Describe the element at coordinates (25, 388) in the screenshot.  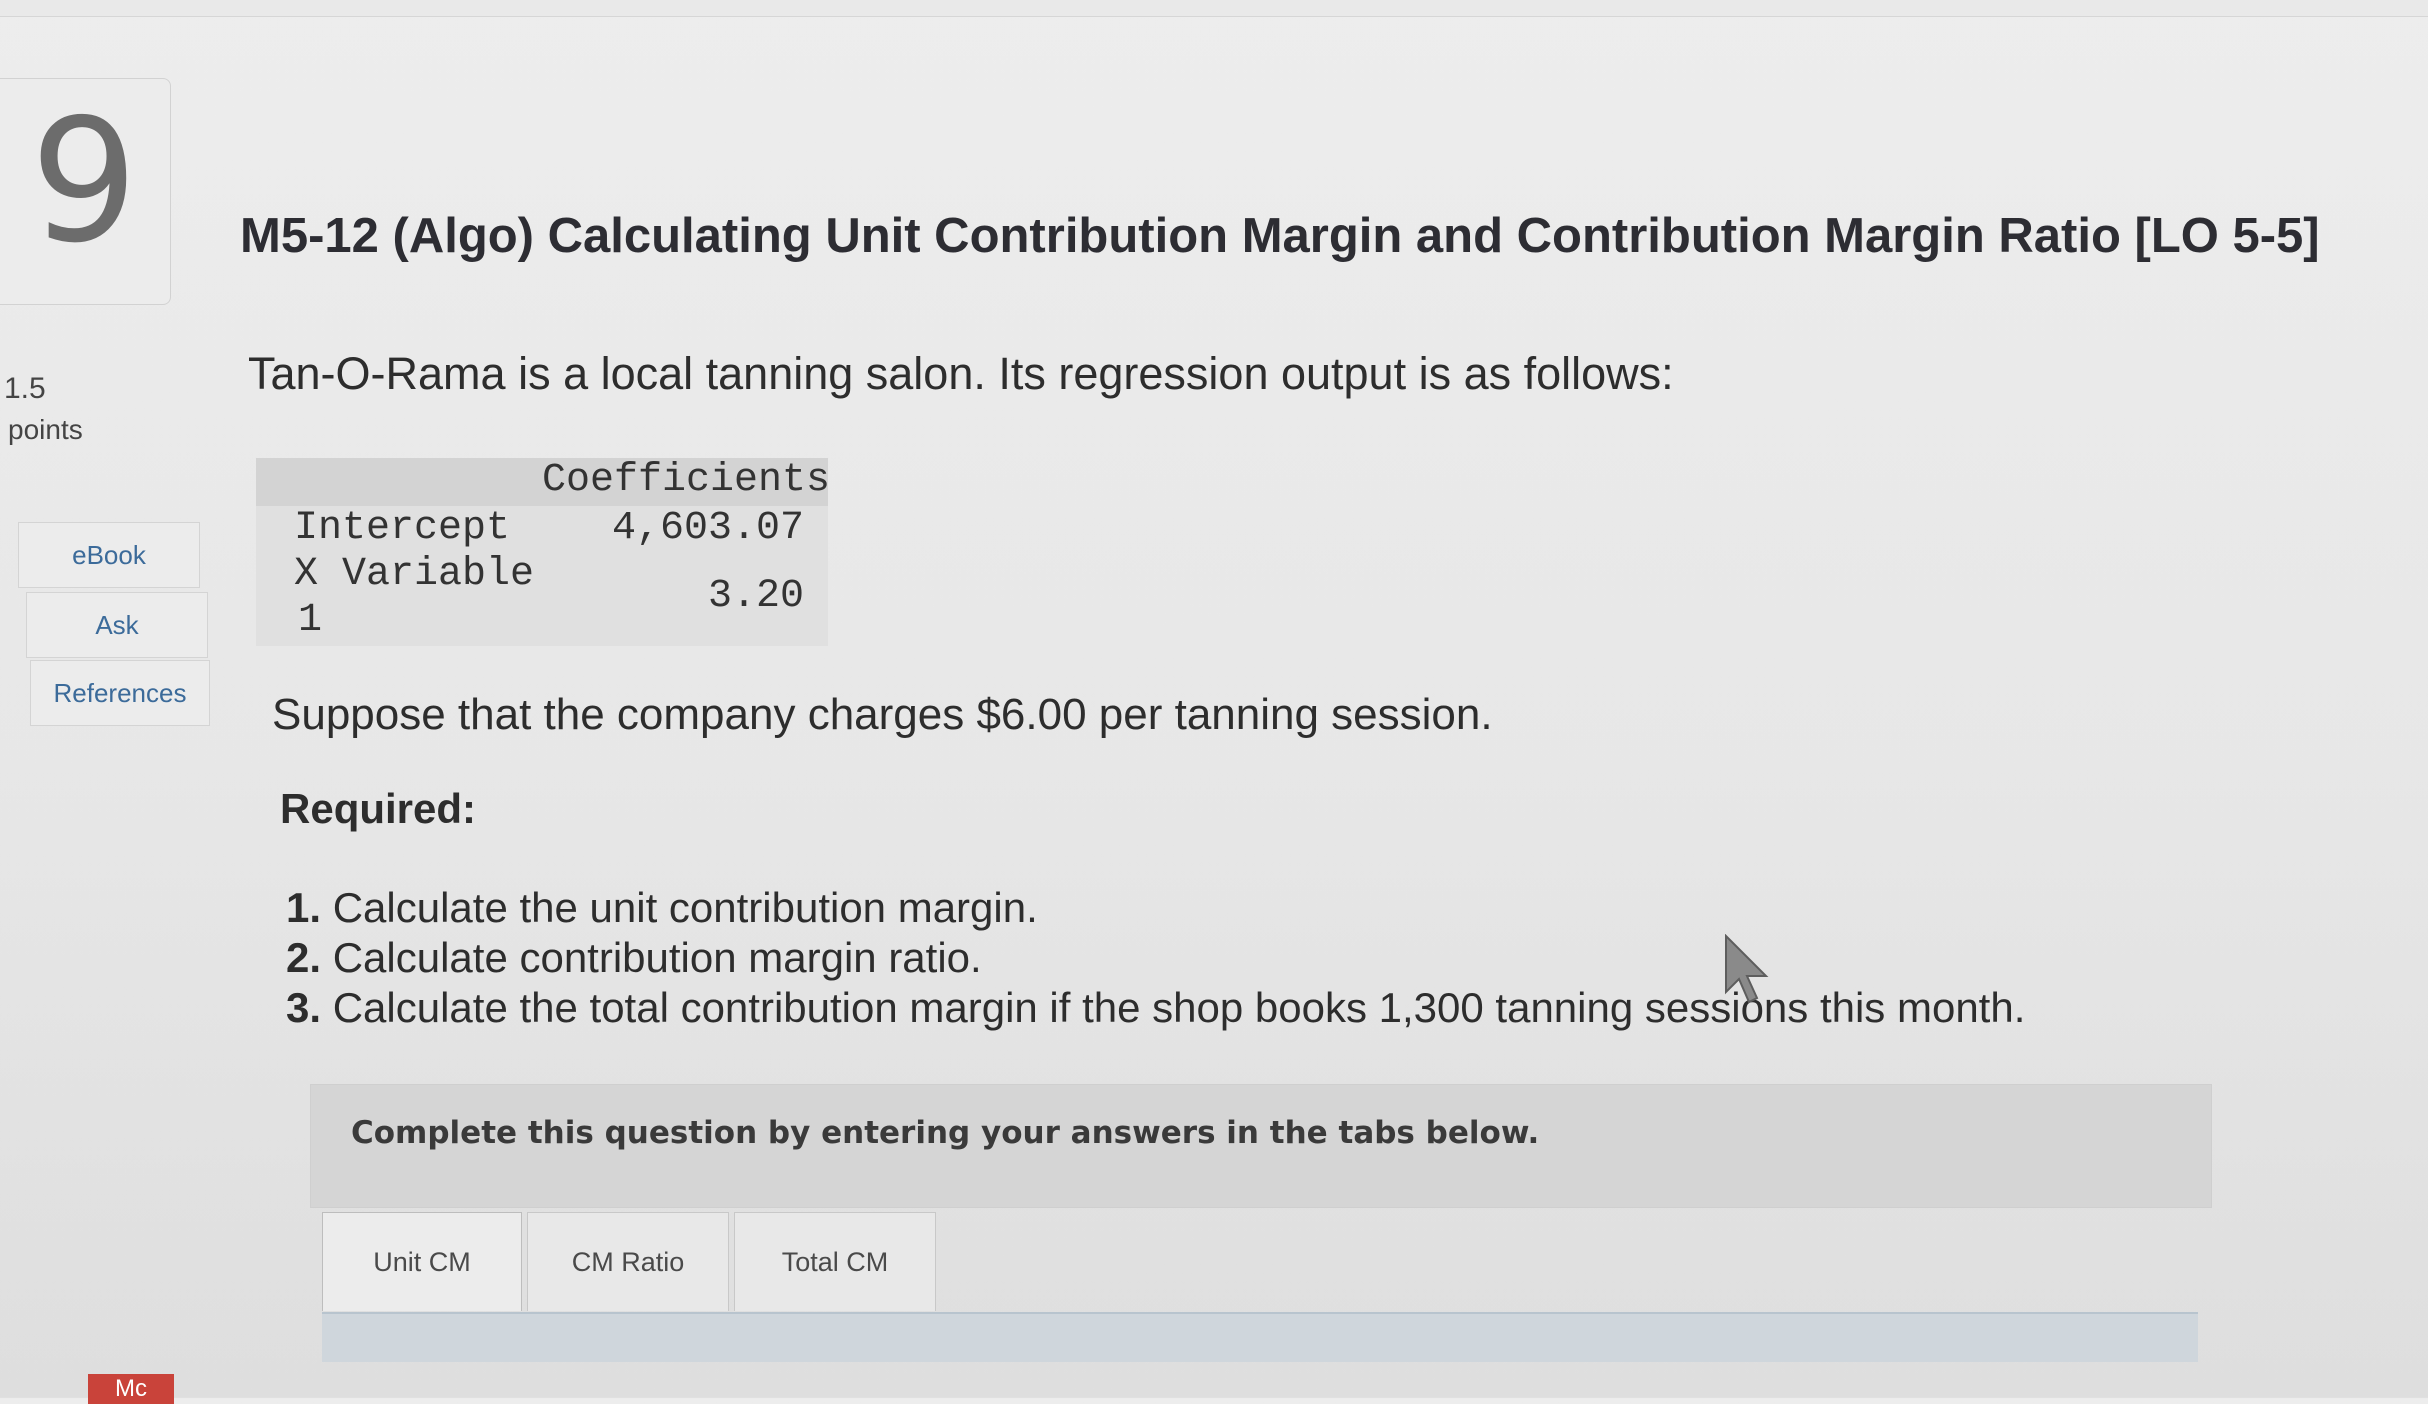
I see `points-value: 1.5` at that location.